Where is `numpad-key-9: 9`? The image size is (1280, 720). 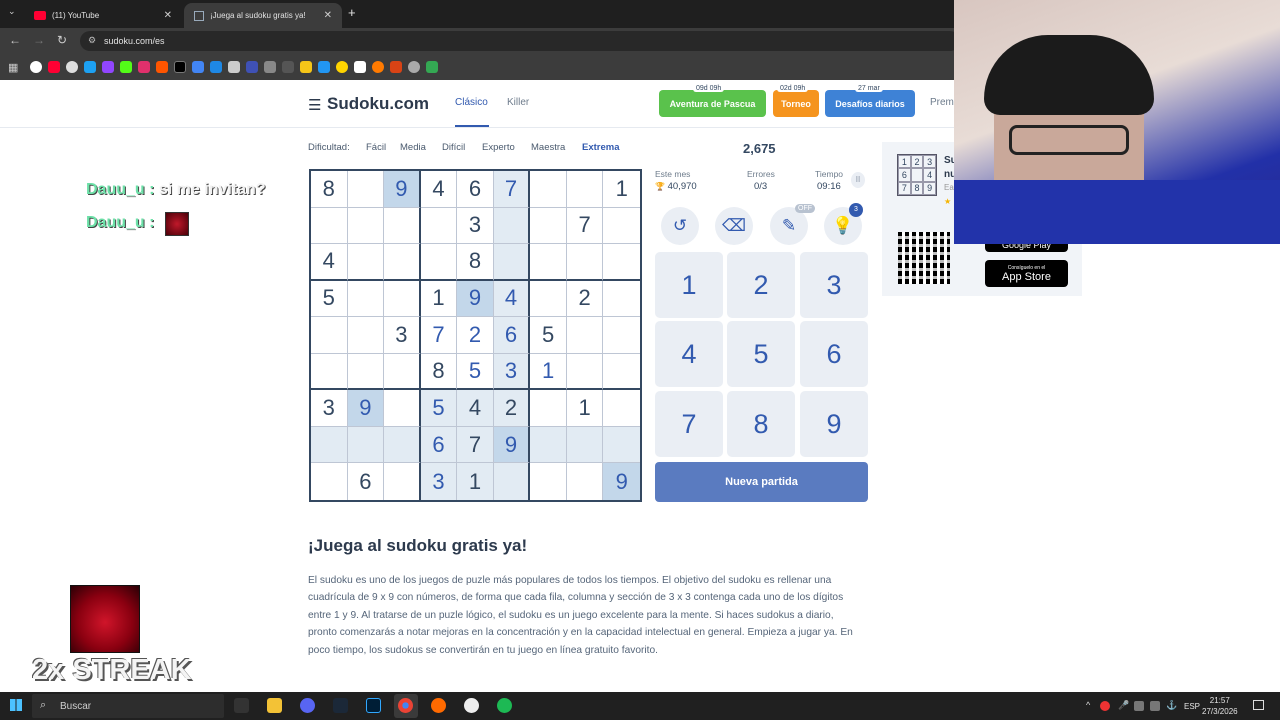
numpad-key-9: 9 is located at coordinates (834, 424).